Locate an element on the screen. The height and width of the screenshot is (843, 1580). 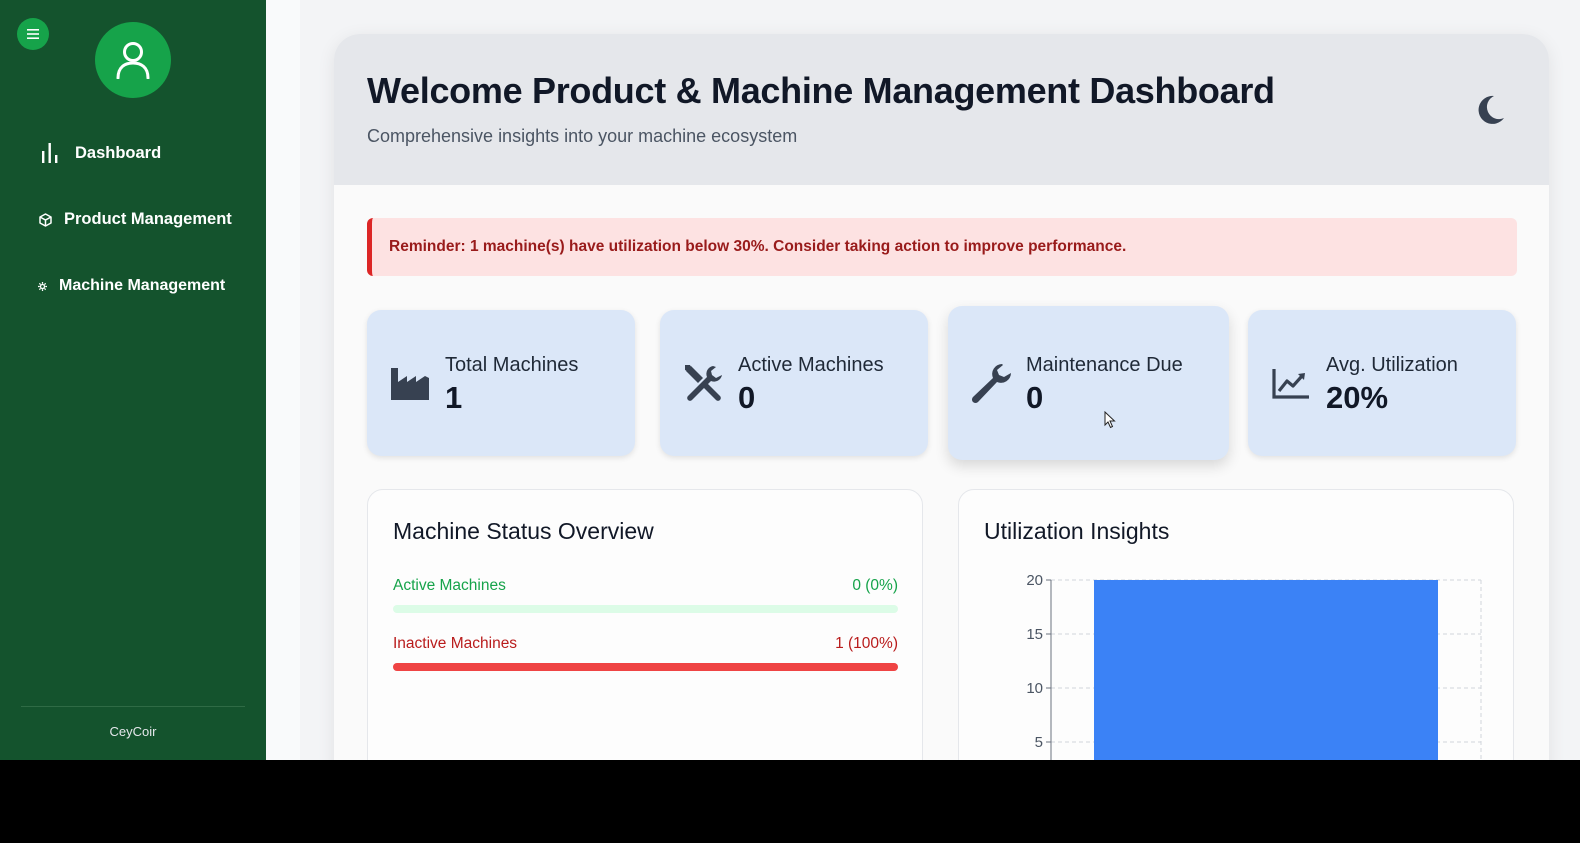
stat-card-total-machines: Total Machines 1 is located at coordinates (501, 383).